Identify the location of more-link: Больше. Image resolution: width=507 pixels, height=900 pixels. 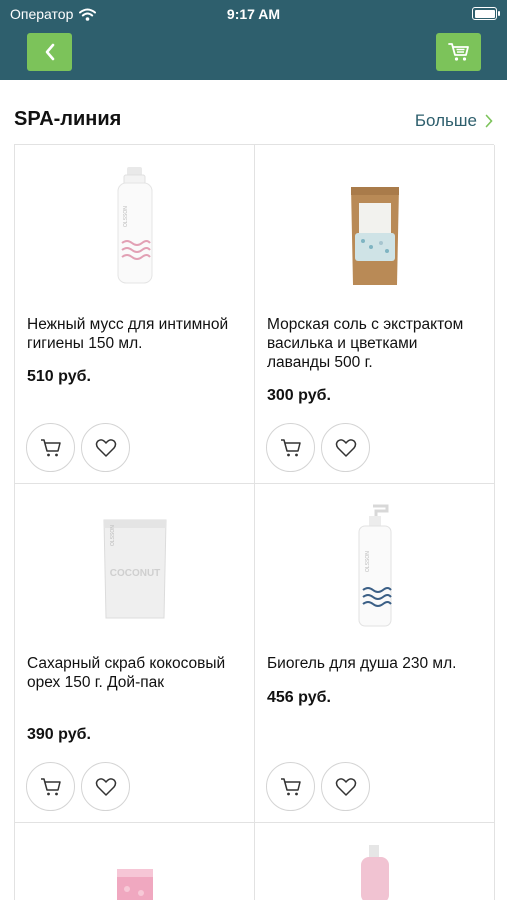
(454, 121).